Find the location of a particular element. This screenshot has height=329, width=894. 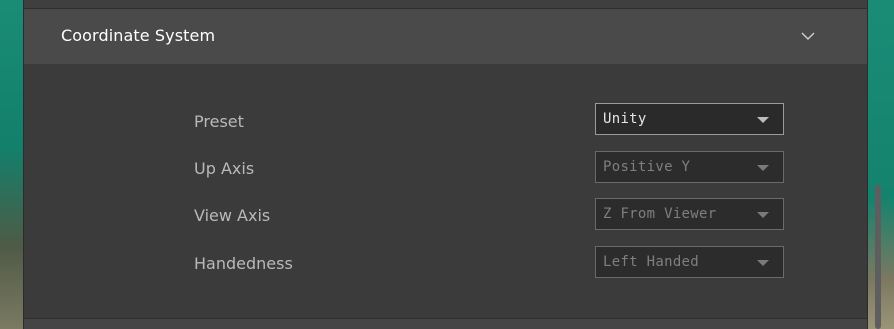

handedness-label: Handedness is located at coordinates (243, 263).